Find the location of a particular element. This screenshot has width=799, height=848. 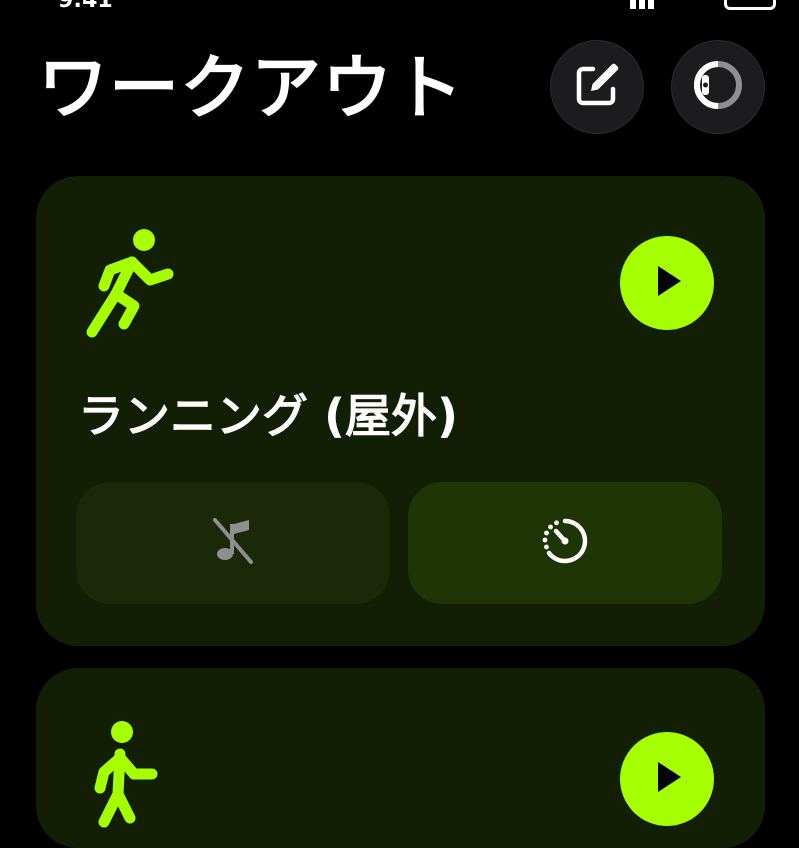

page-title: ワークアウト is located at coordinates (251, 88).